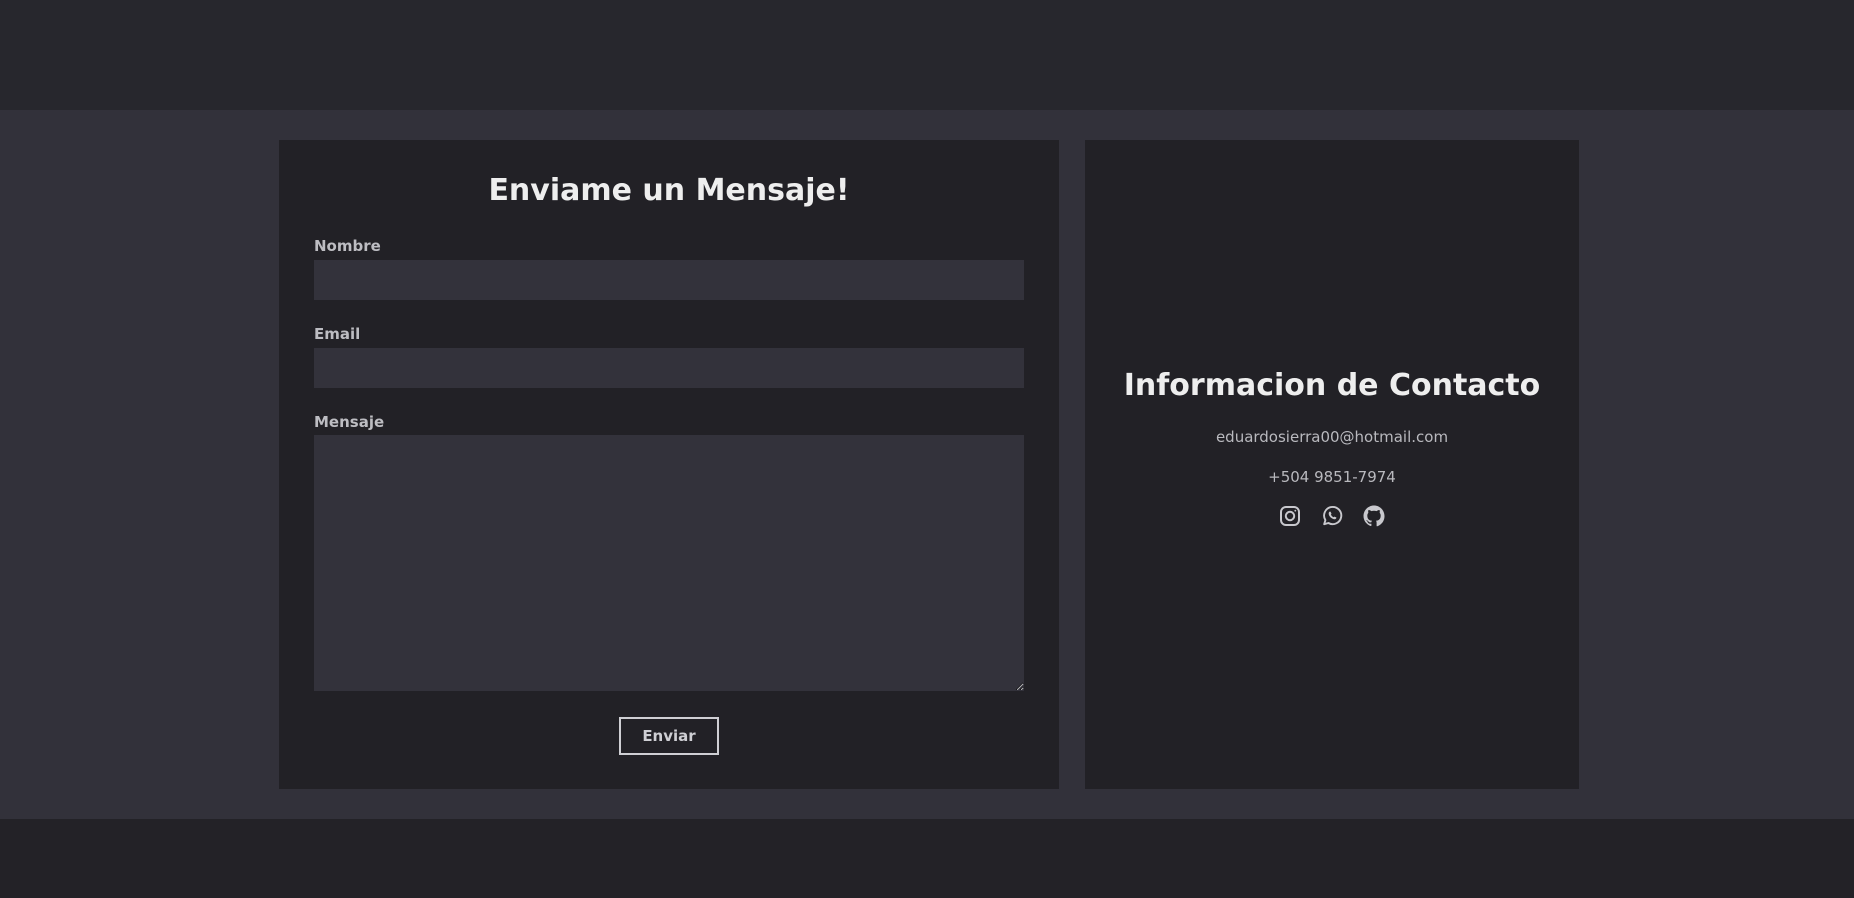 This screenshot has width=1854, height=898. I want to click on github-icon, so click(1374, 516).